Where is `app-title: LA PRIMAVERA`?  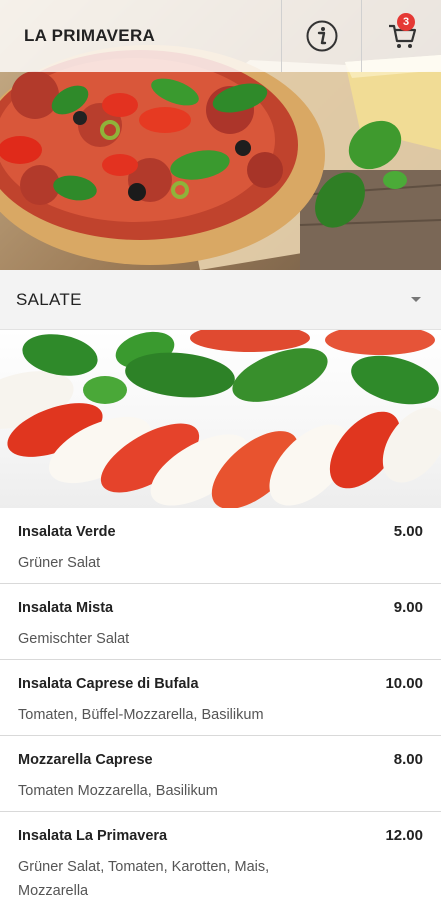
app-title: LA PRIMAVERA is located at coordinates (90, 35).